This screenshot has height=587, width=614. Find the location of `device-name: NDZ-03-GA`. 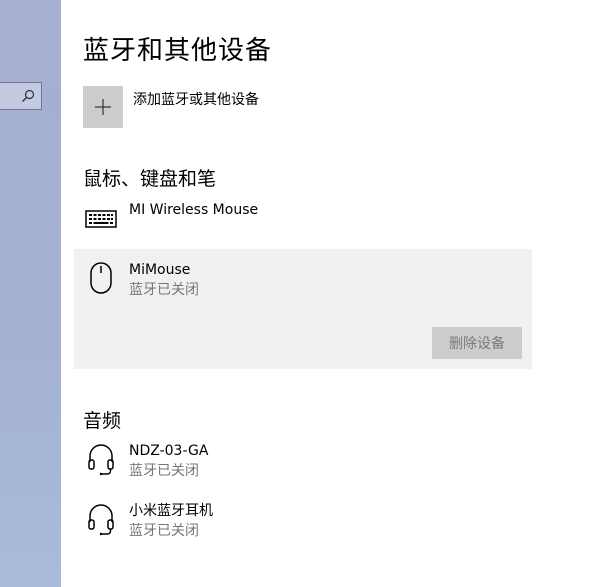

device-name: NDZ-03-GA is located at coordinates (169, 451).